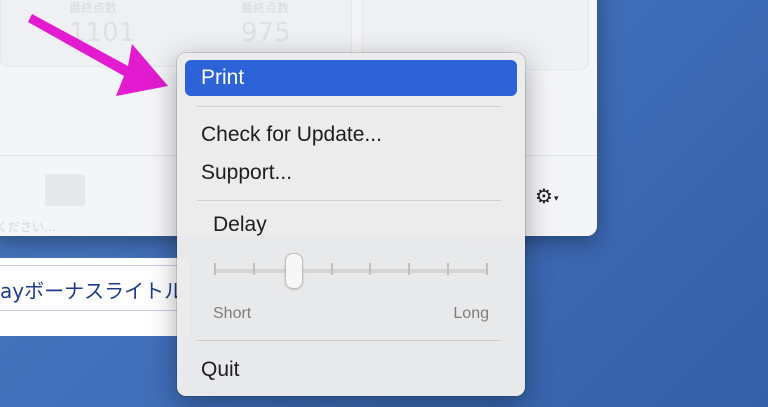  What do you see at coordinates (471, 313) in the screenshot?
I see `slider-max-label: Long` at bounding box center [471, 313].